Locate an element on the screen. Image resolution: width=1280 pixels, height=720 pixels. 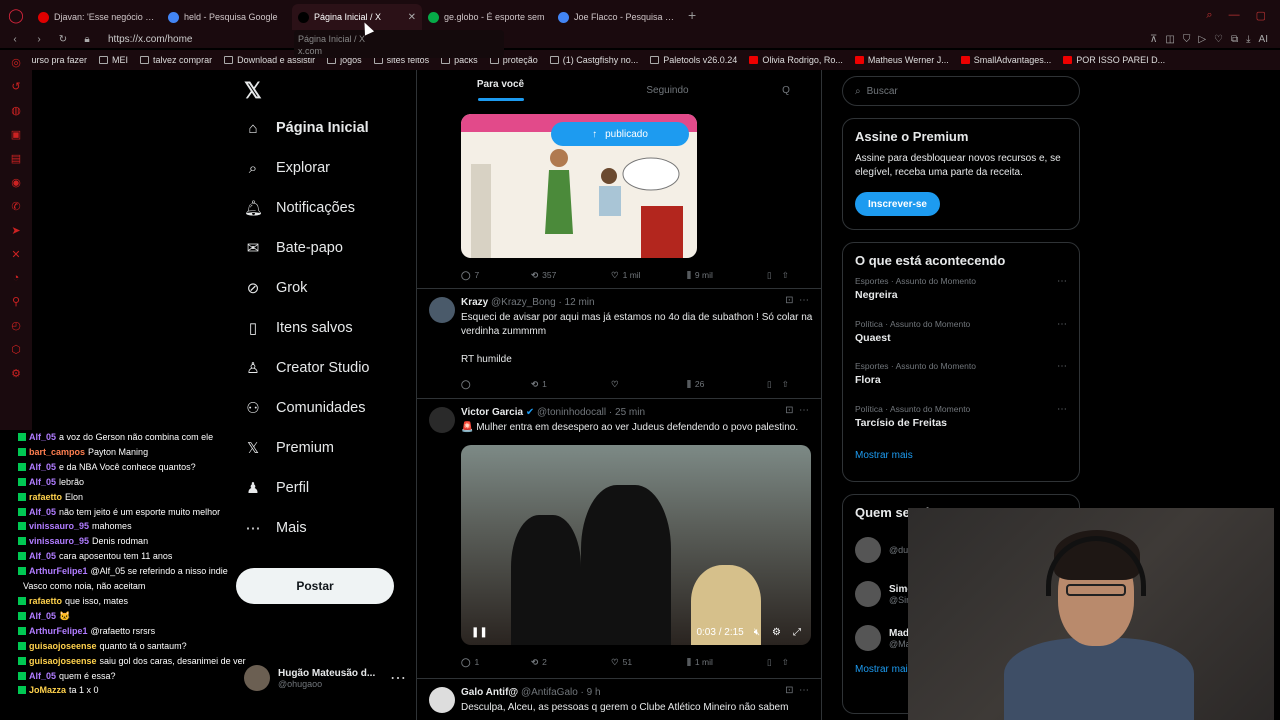
video-player: ❚❚ 0:03 / 2:15 🔇︎ ⚙ ⤢ is located at coordinates (636, 545).